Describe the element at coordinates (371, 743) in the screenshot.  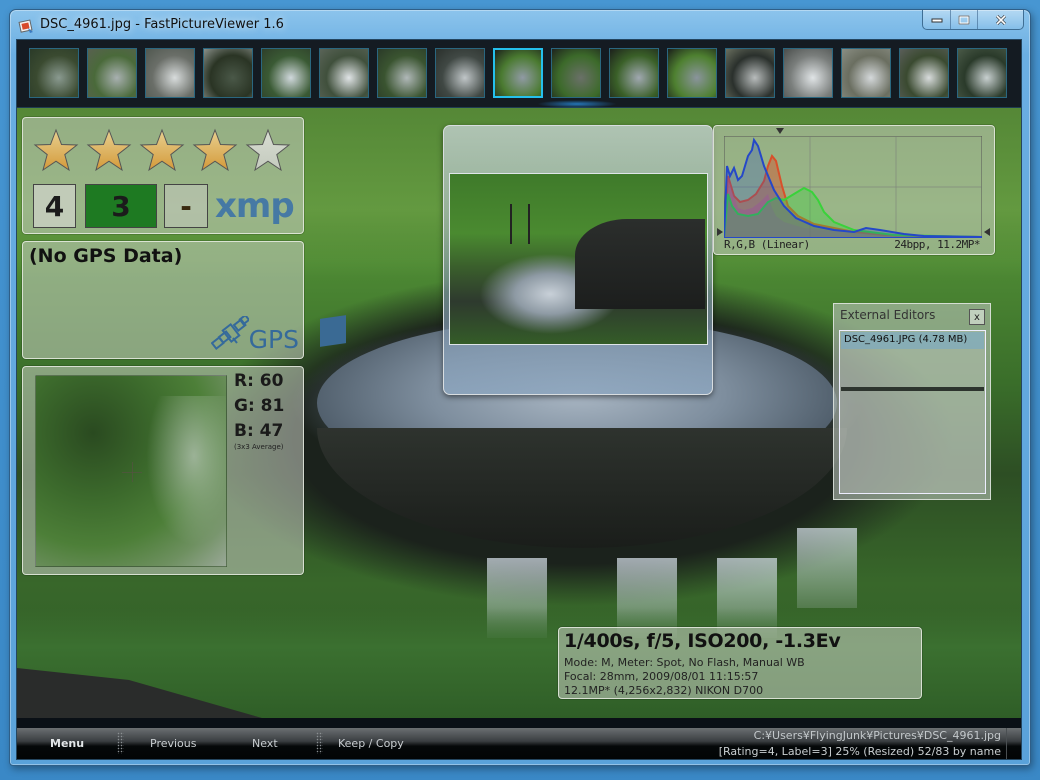
I see `keep-copy-button: Keep / Copy` at that location.